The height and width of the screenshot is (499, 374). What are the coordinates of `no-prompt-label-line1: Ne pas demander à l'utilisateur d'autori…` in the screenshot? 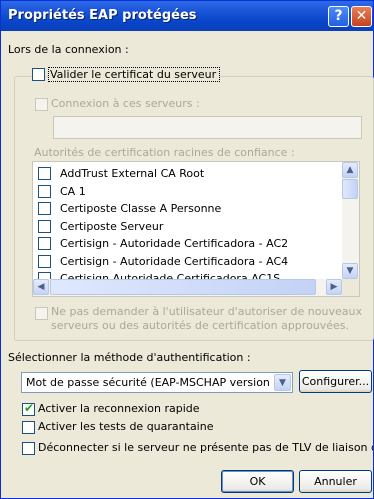 It's located at (206, 311).